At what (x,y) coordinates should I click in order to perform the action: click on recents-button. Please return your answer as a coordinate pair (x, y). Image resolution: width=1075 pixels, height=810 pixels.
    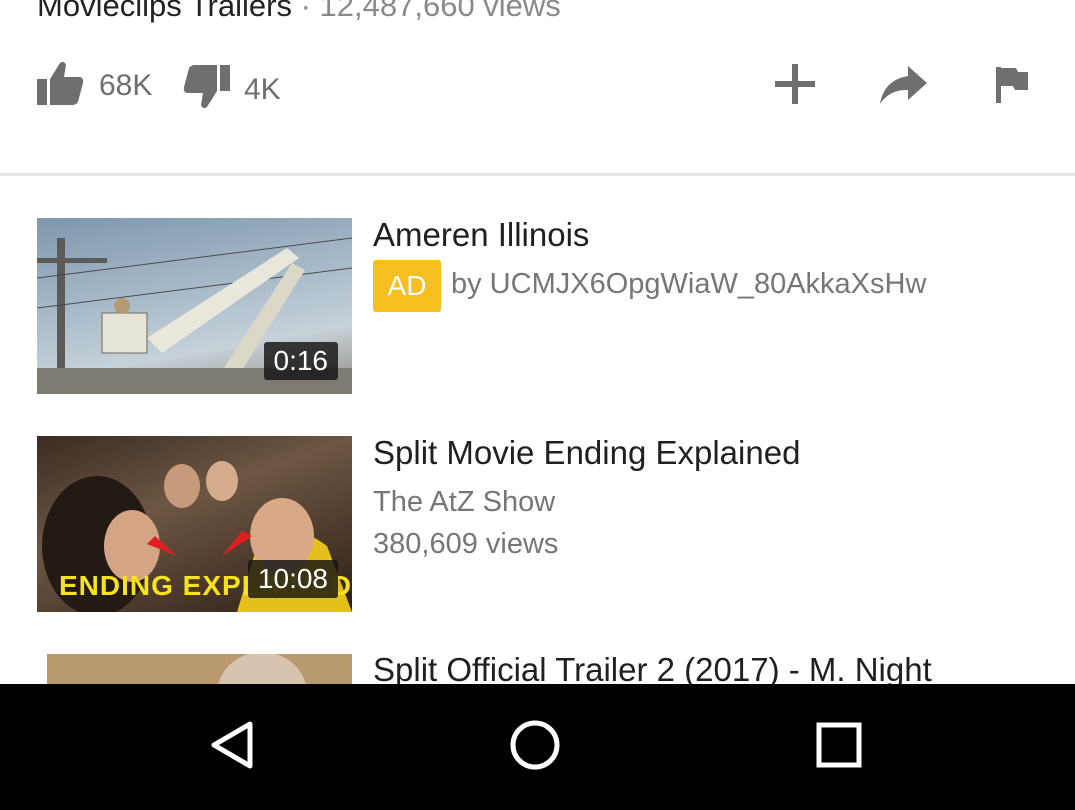
    Looking at the image, I should click on (839, 747).